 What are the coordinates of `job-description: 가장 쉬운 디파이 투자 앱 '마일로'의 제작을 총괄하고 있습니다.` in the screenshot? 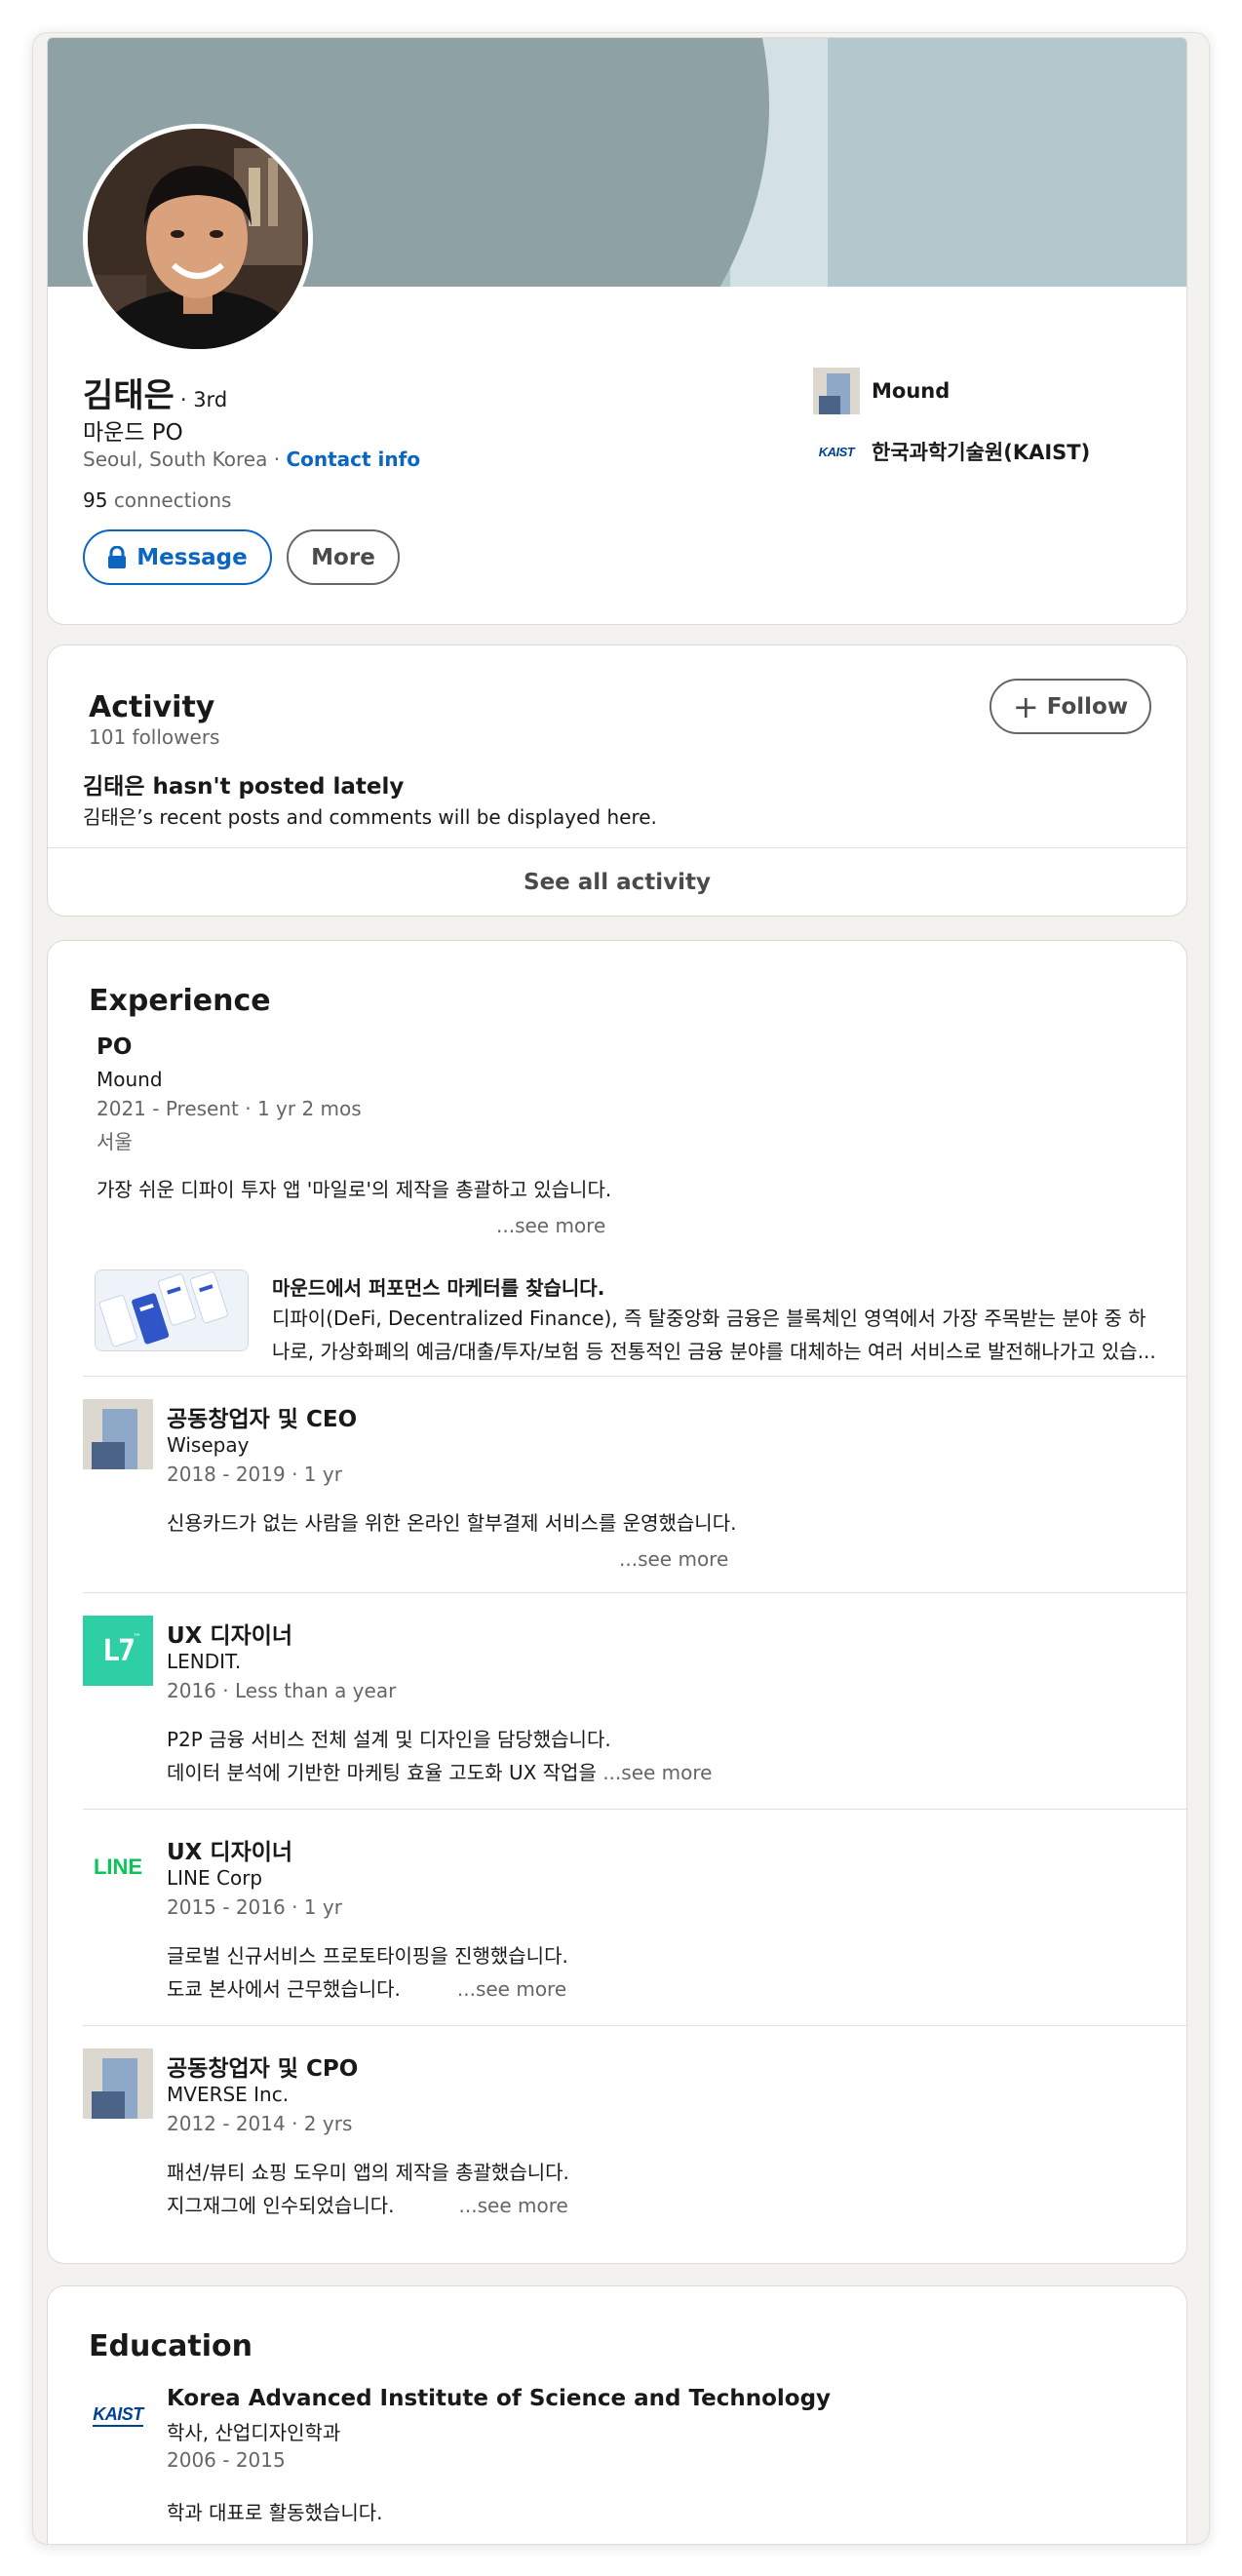 It's located at (354, 1189).